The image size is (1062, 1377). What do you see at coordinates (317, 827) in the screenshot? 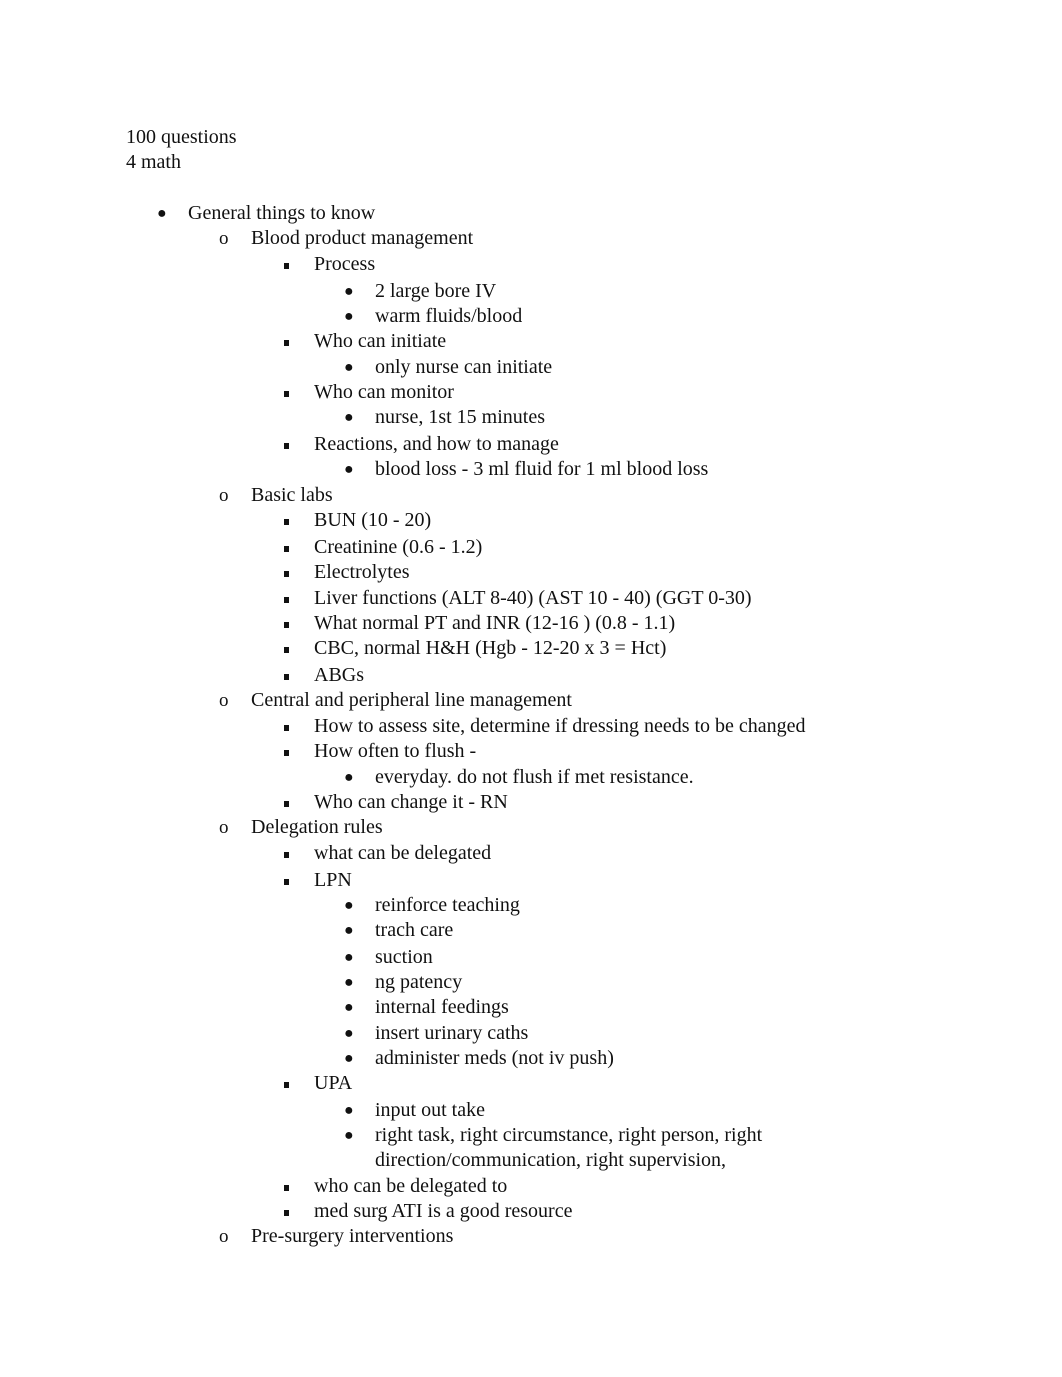
I see `outline-item-level-2: Delegation rules` at bounding box center [317, 827].